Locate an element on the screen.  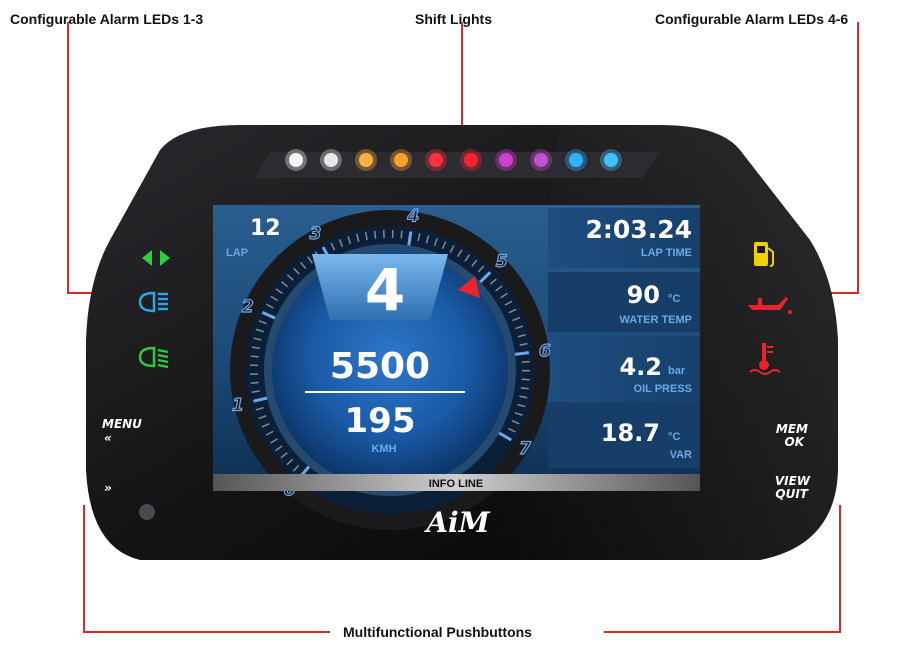
next-arrow-button: » is located at coordinates (108, 488).